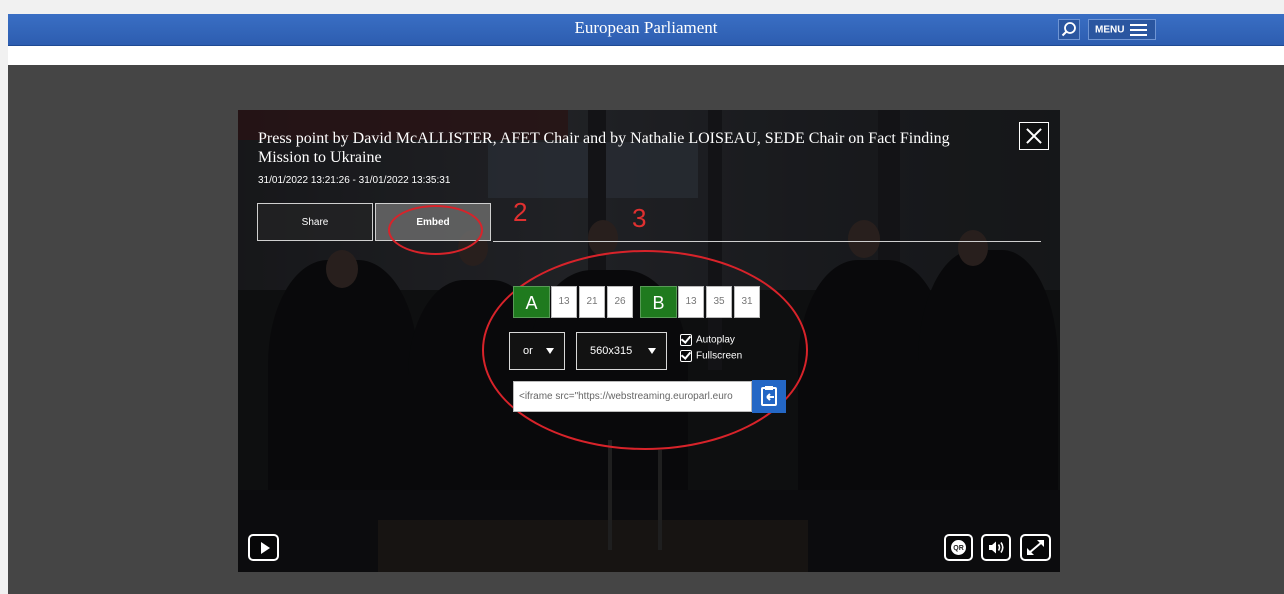  I want to click on menu-button: MENU, so click(1122, 29).